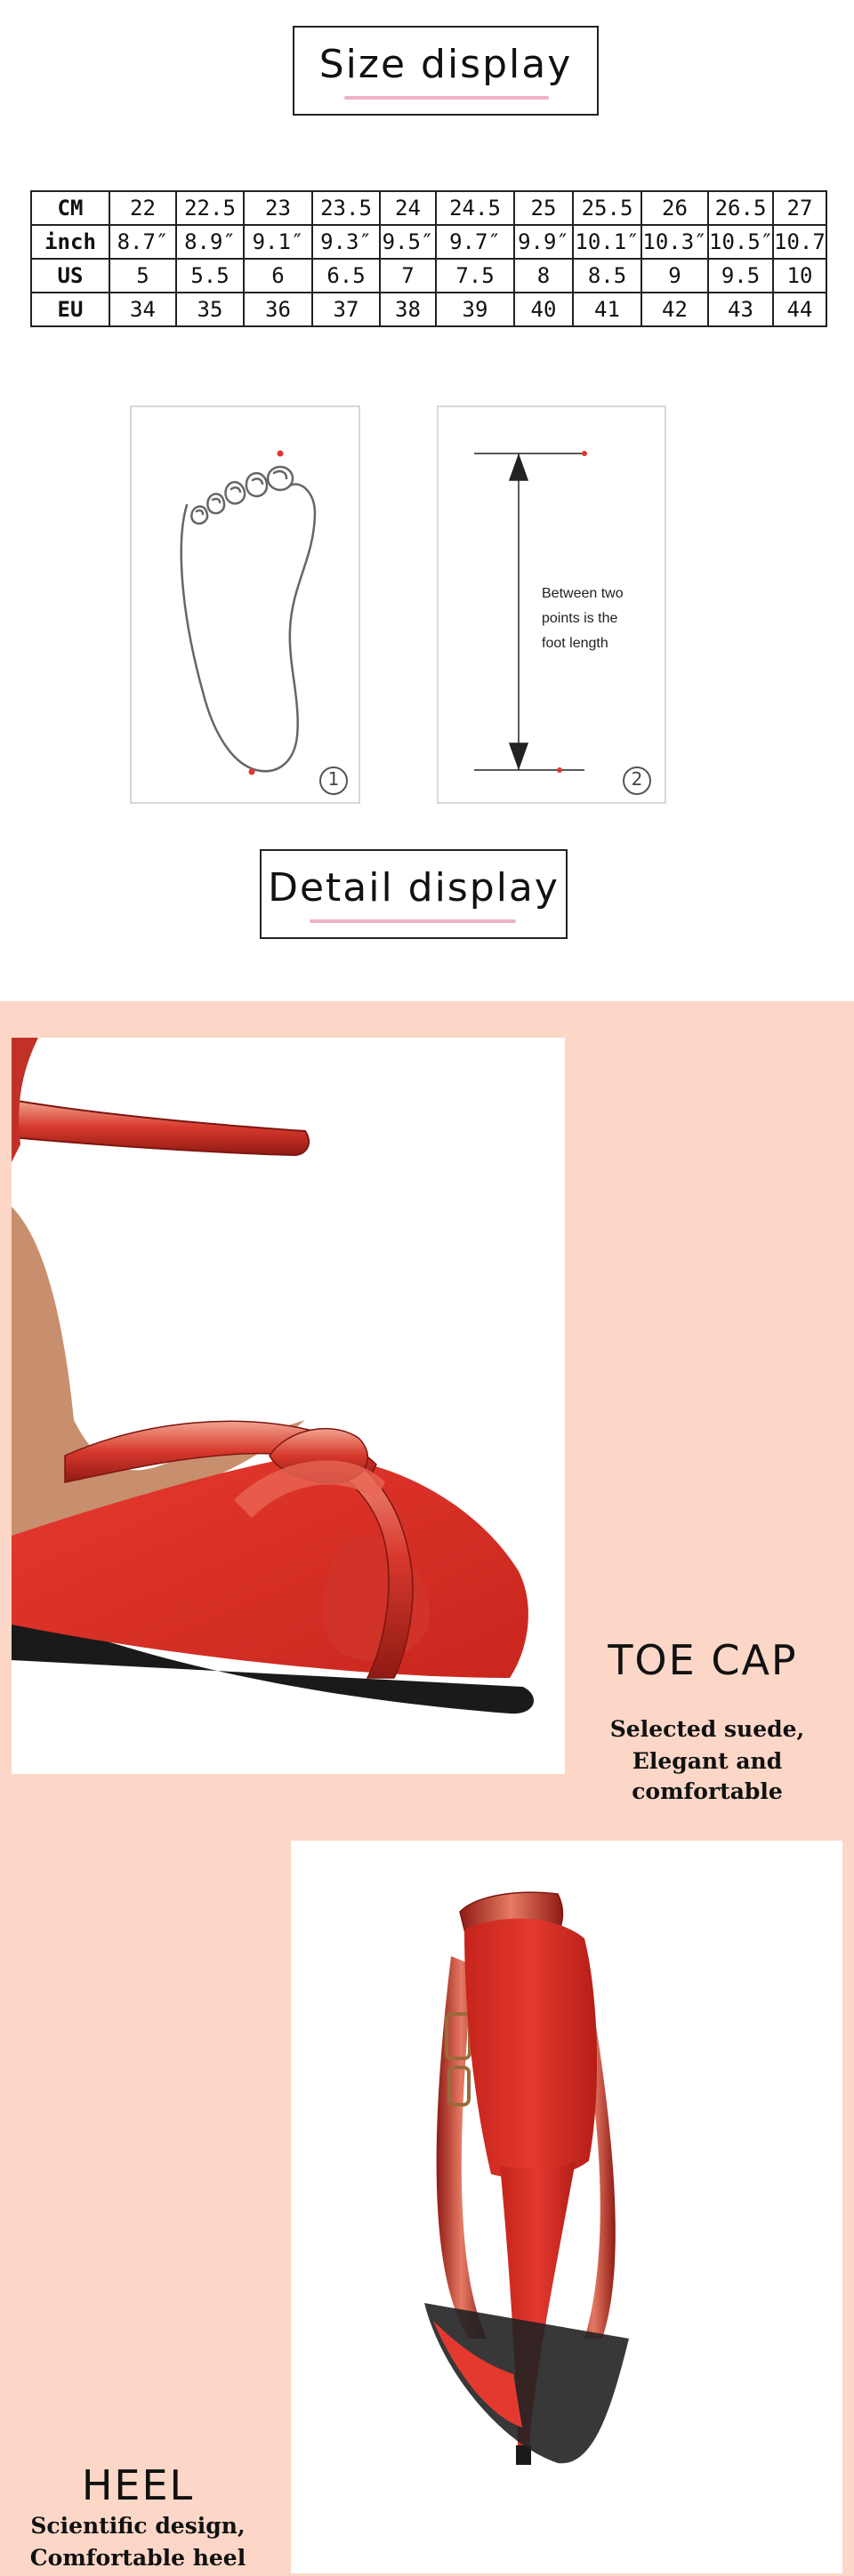 This screenshot has height=2576, width=854. Describe the element at coordinates (137, 2558) in the screenshot. I see `heel-desc-line2: Comfortable heel` at that location.